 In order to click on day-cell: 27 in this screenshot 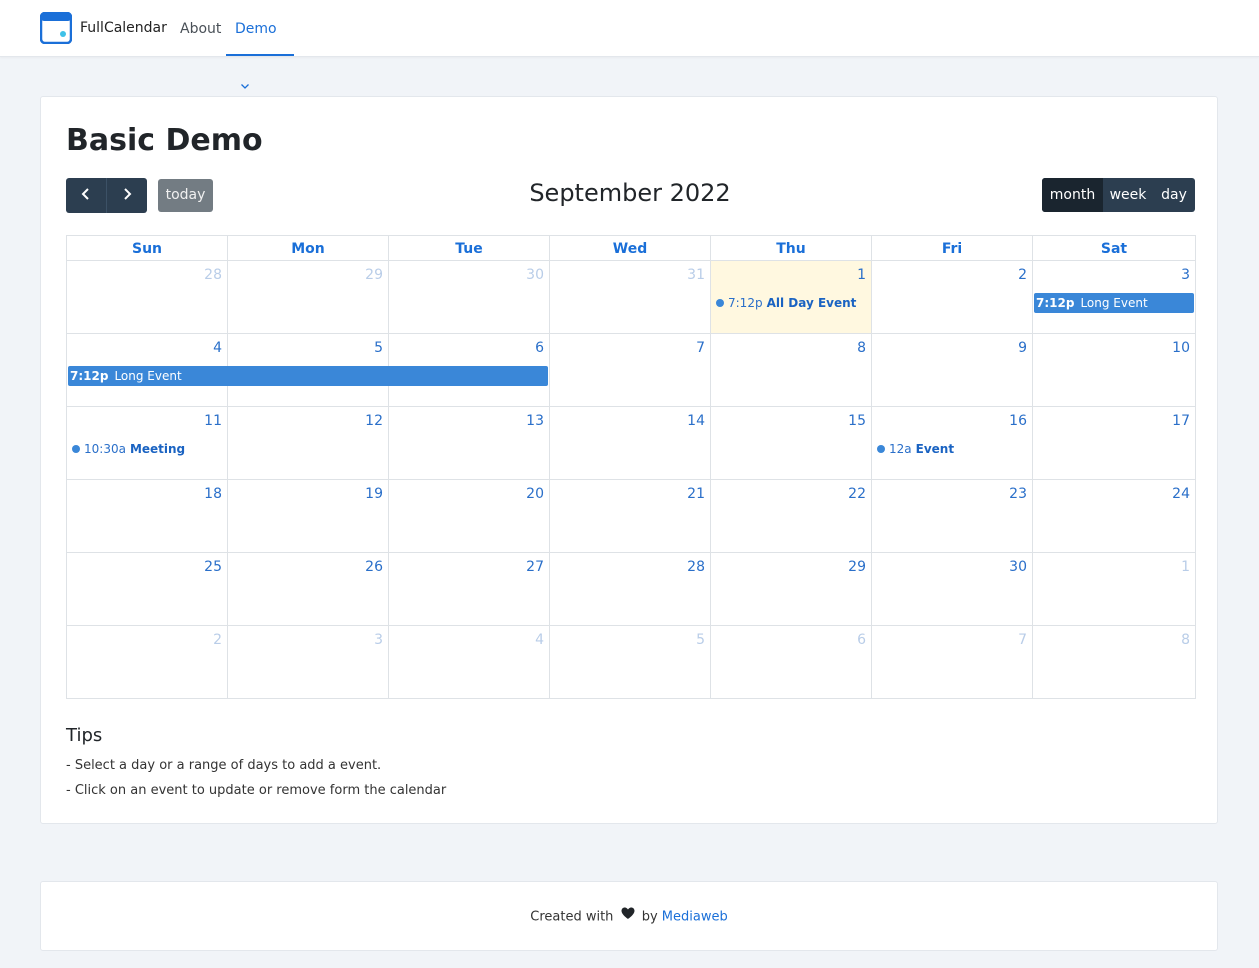, I will do `click(469, 589)`.